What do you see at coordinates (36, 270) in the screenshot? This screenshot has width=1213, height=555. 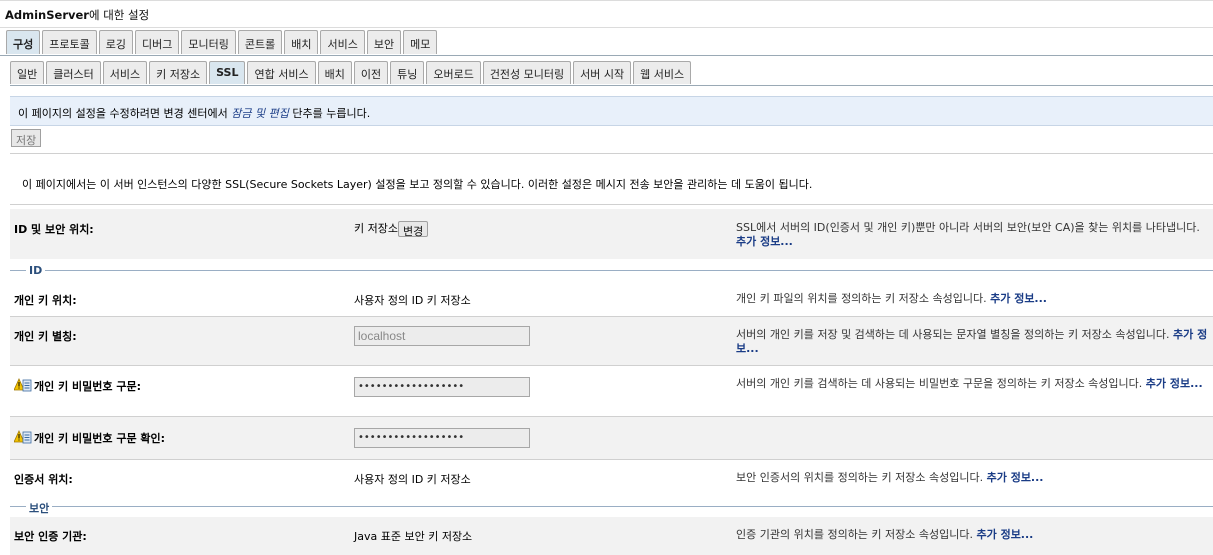 I see `section-identity-title: ID` at bounding box center [36, 270].